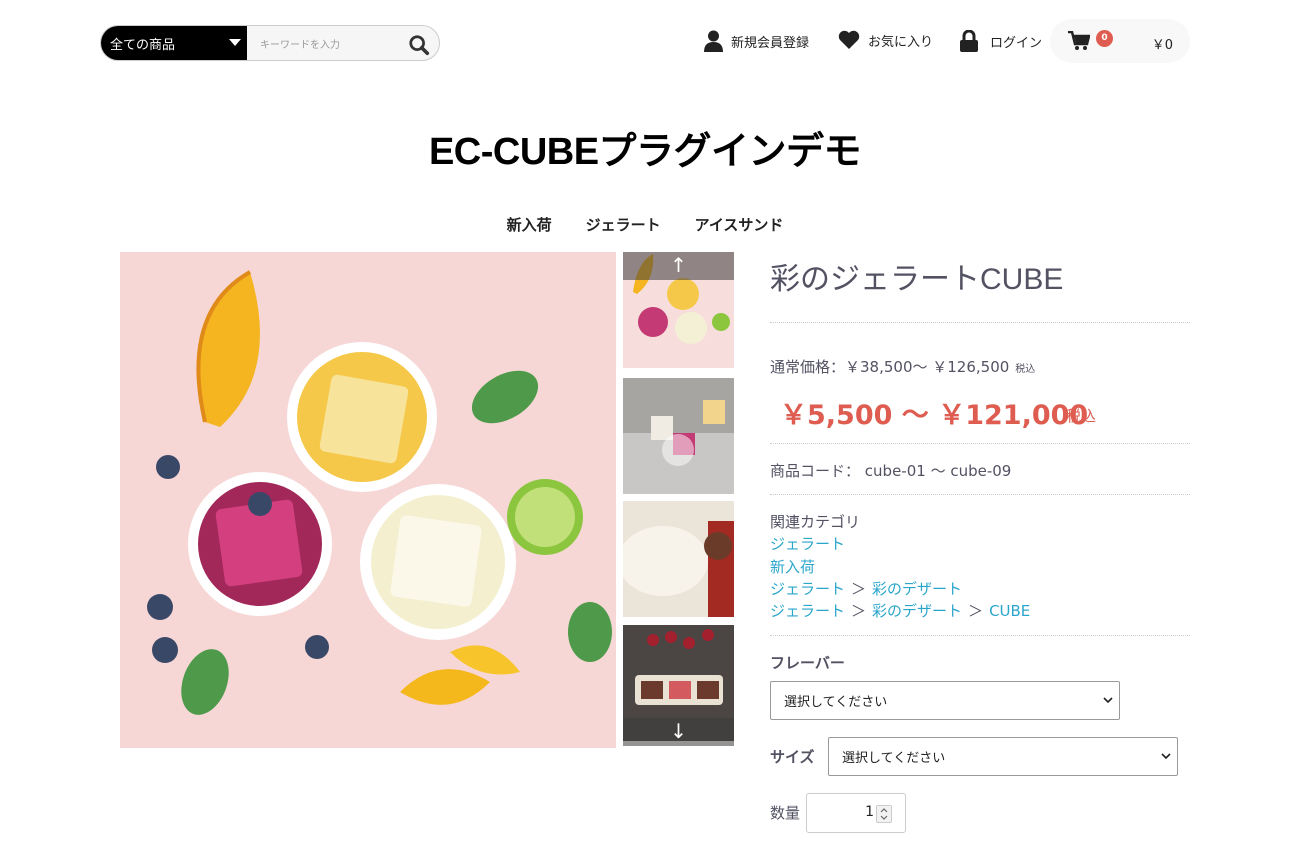 This screenshot has width=1290, height=855. What do you see at coordinates (713, 41) in the screenshot?
I see `user-icon` at bounding box center [713, 41].